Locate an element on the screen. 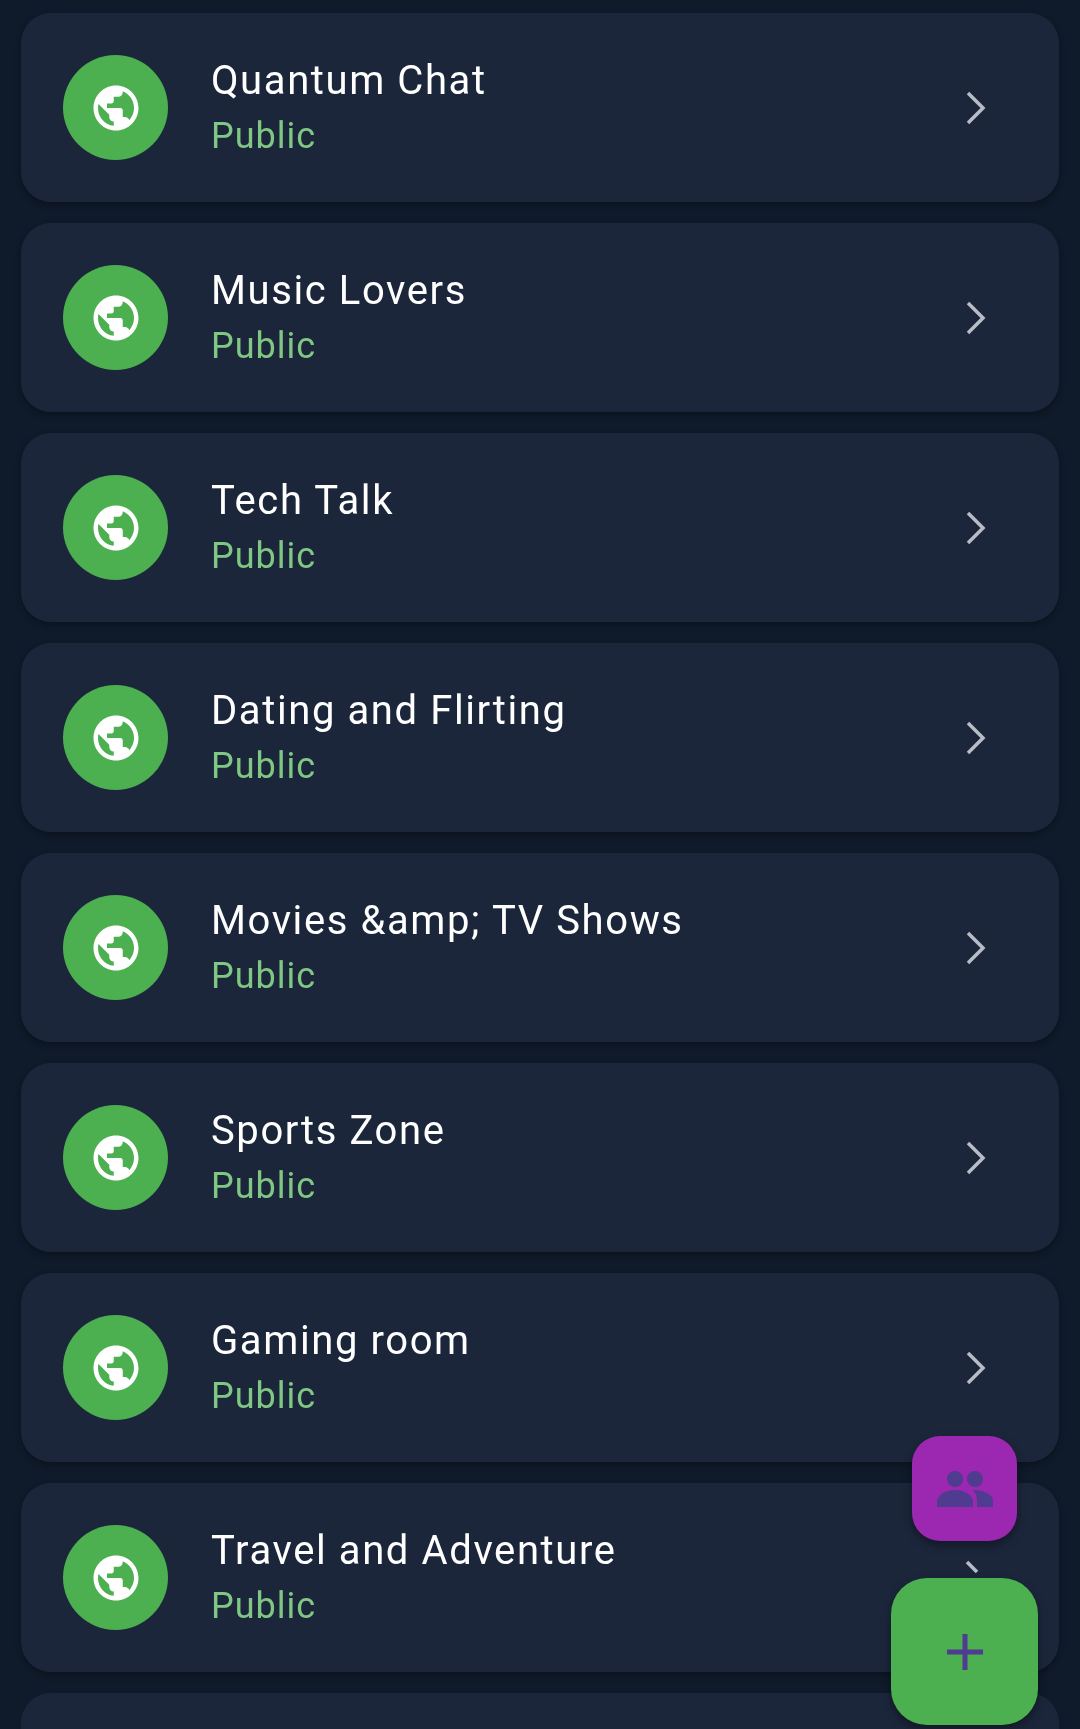  room-card: Movies &amp; TV Shows Public is located at coordinates (540, 947).